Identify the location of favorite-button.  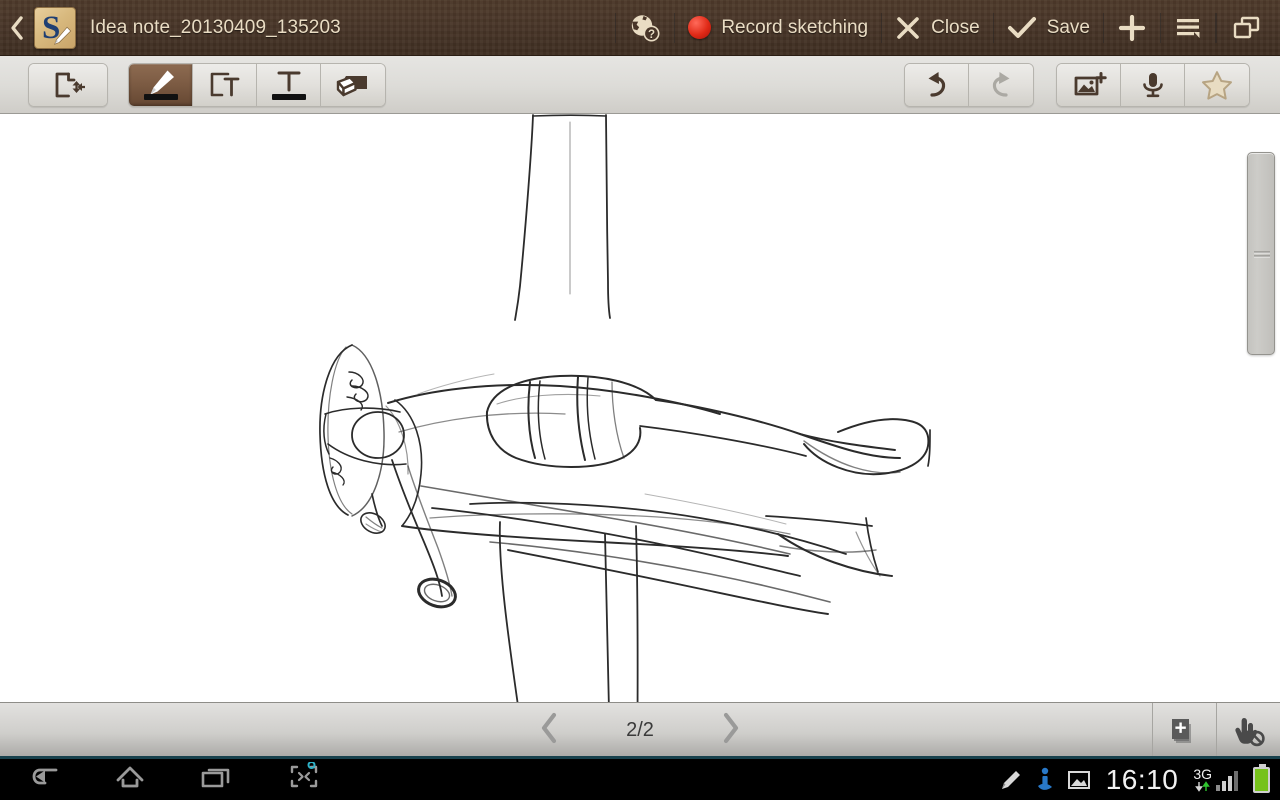
(1217, 84).